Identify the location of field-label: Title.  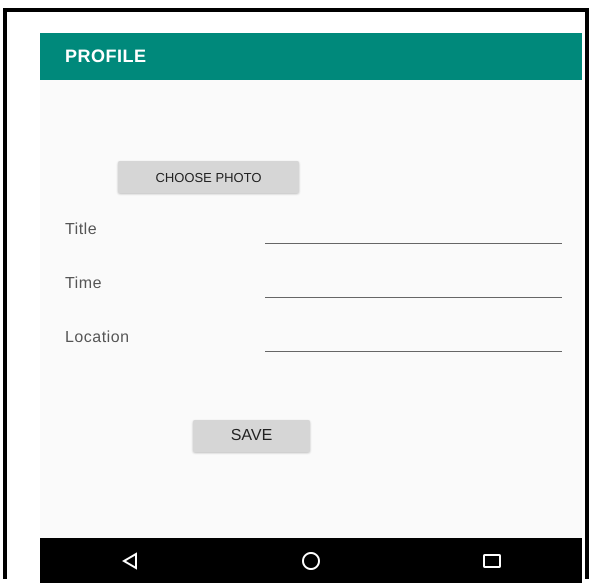
(81, 229).